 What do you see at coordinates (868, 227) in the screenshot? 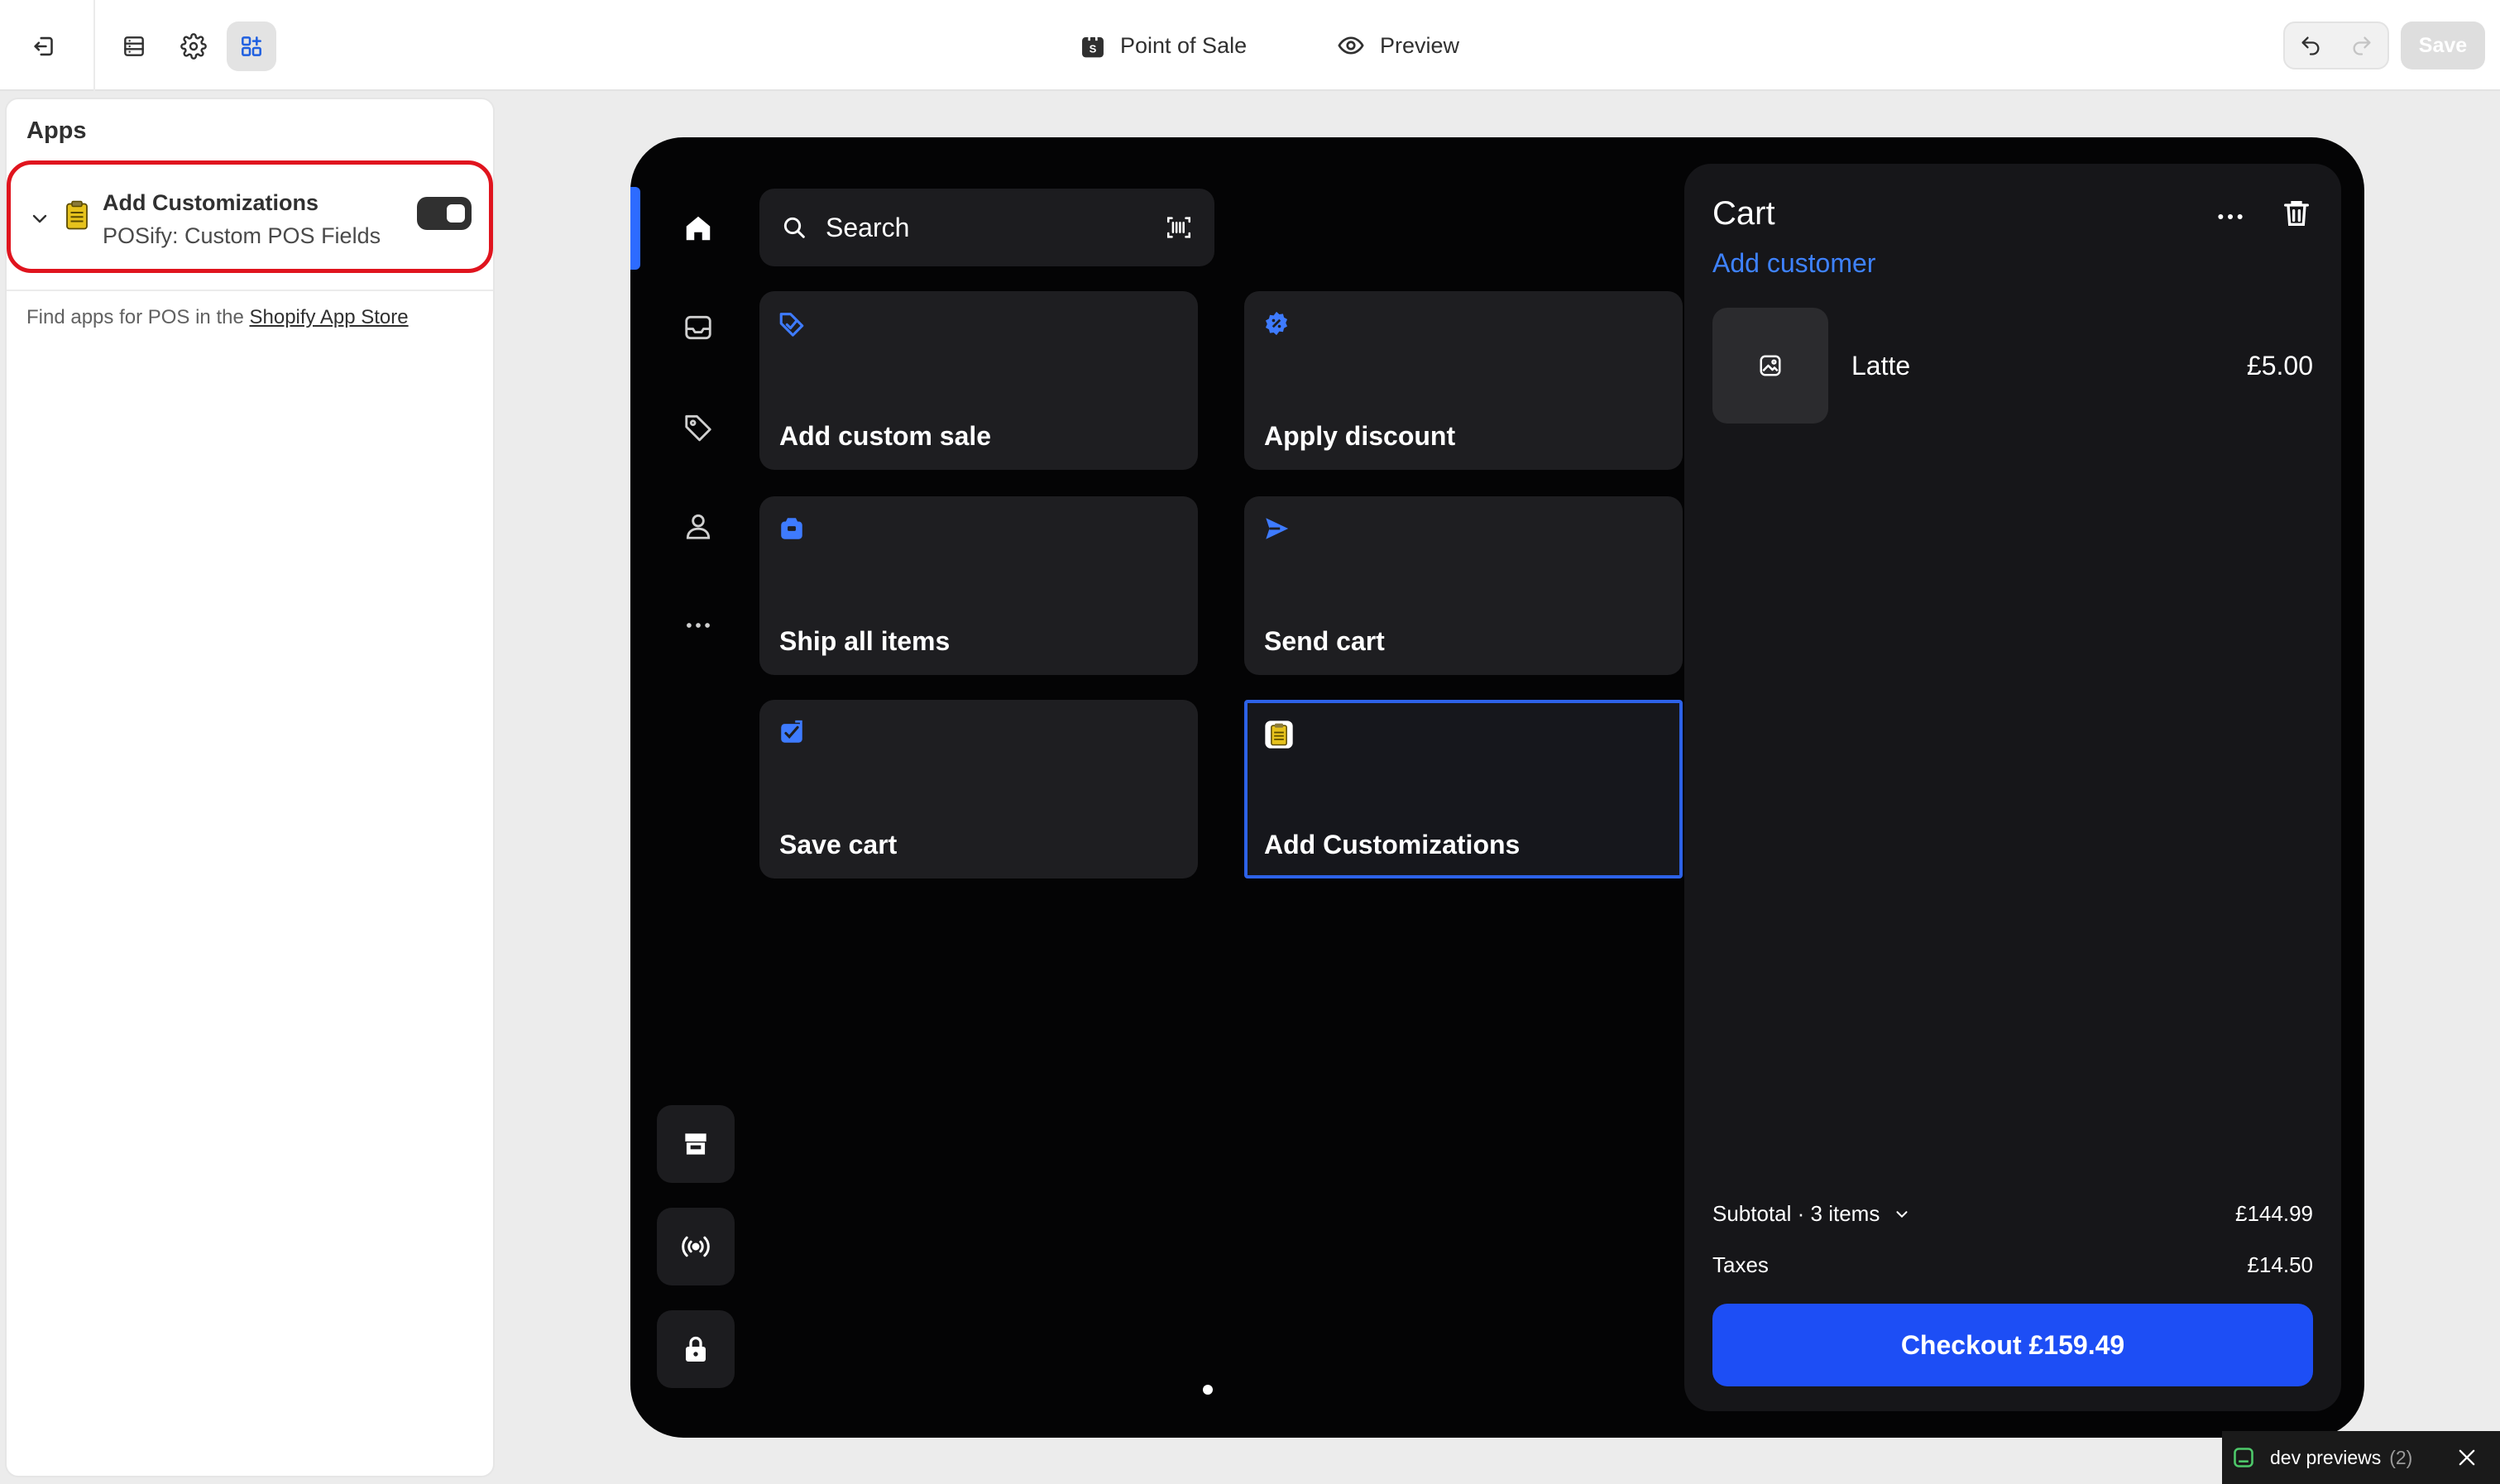
I see `search-placeholder: Search` at bounding box center [868, 227].